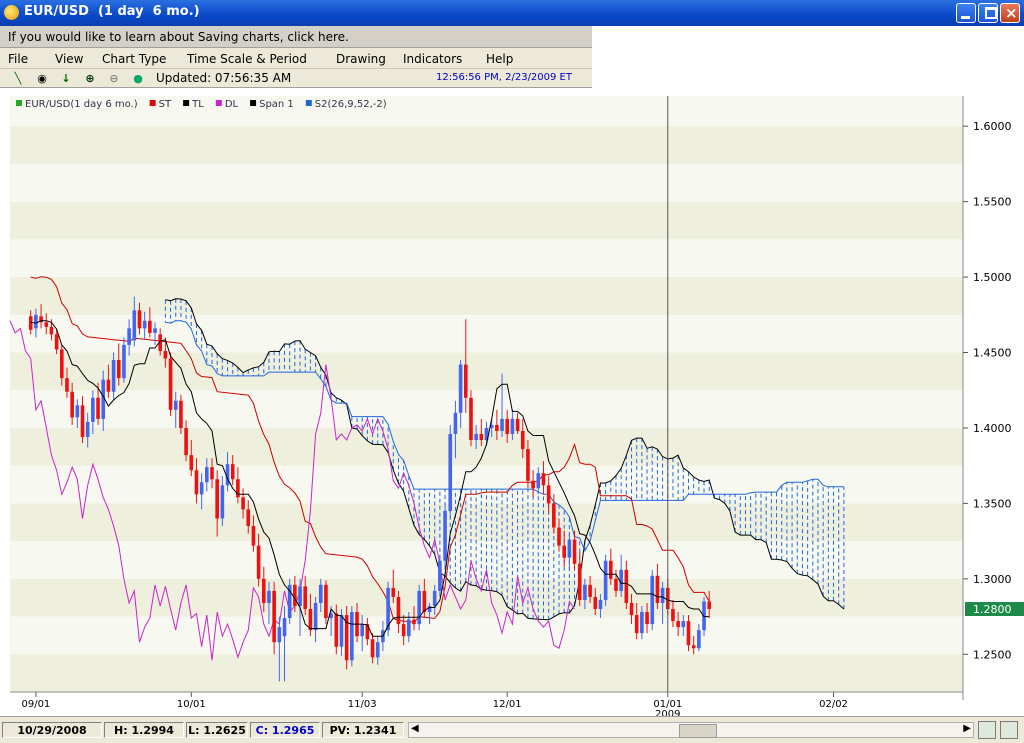 The height and width of the screenshot is (743, 1024). Describe the element at coordinates (698, 731) in the screenshot. I see `scroll-thumb` at that location.